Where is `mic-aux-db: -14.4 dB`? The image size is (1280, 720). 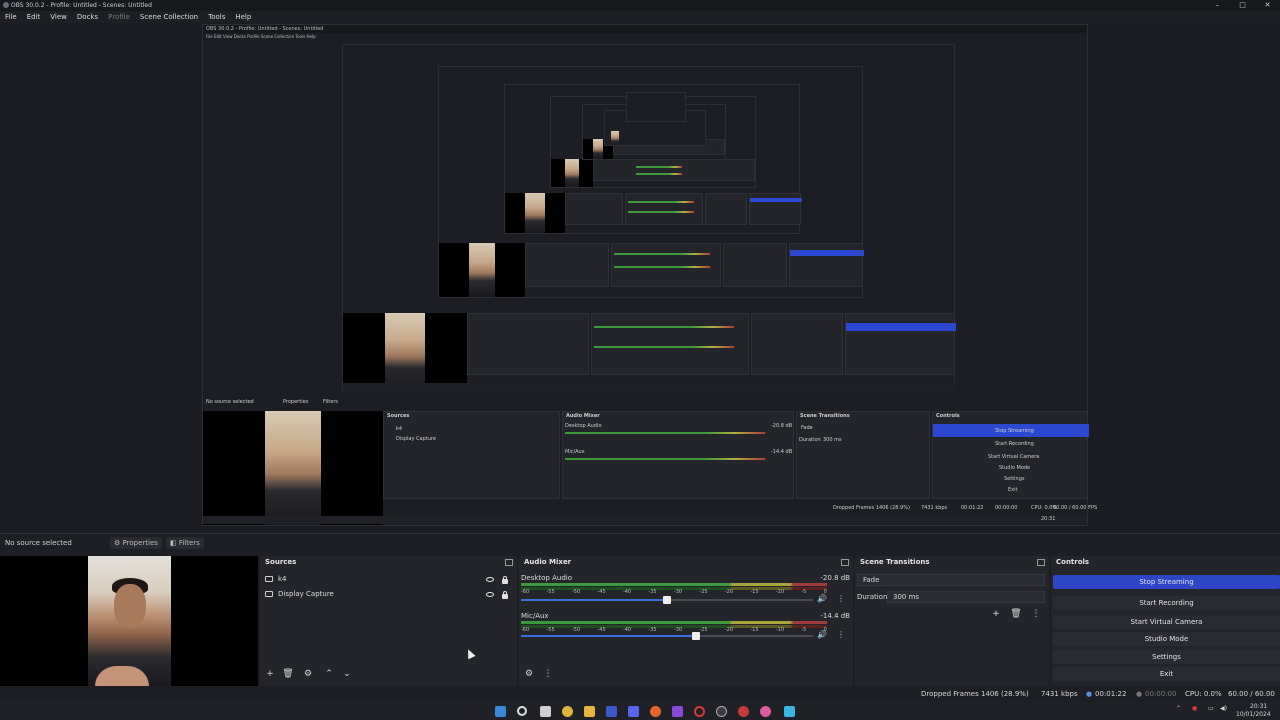
mic-aux-db: -14.4 dB is located at coordinates (835, 616).